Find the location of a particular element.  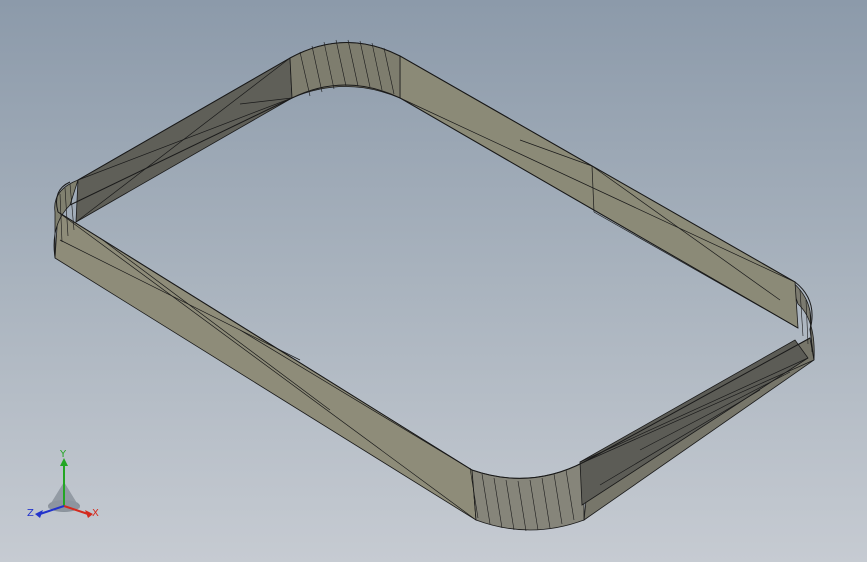

triad-z-label: Z is located at coordinates (30, 513).